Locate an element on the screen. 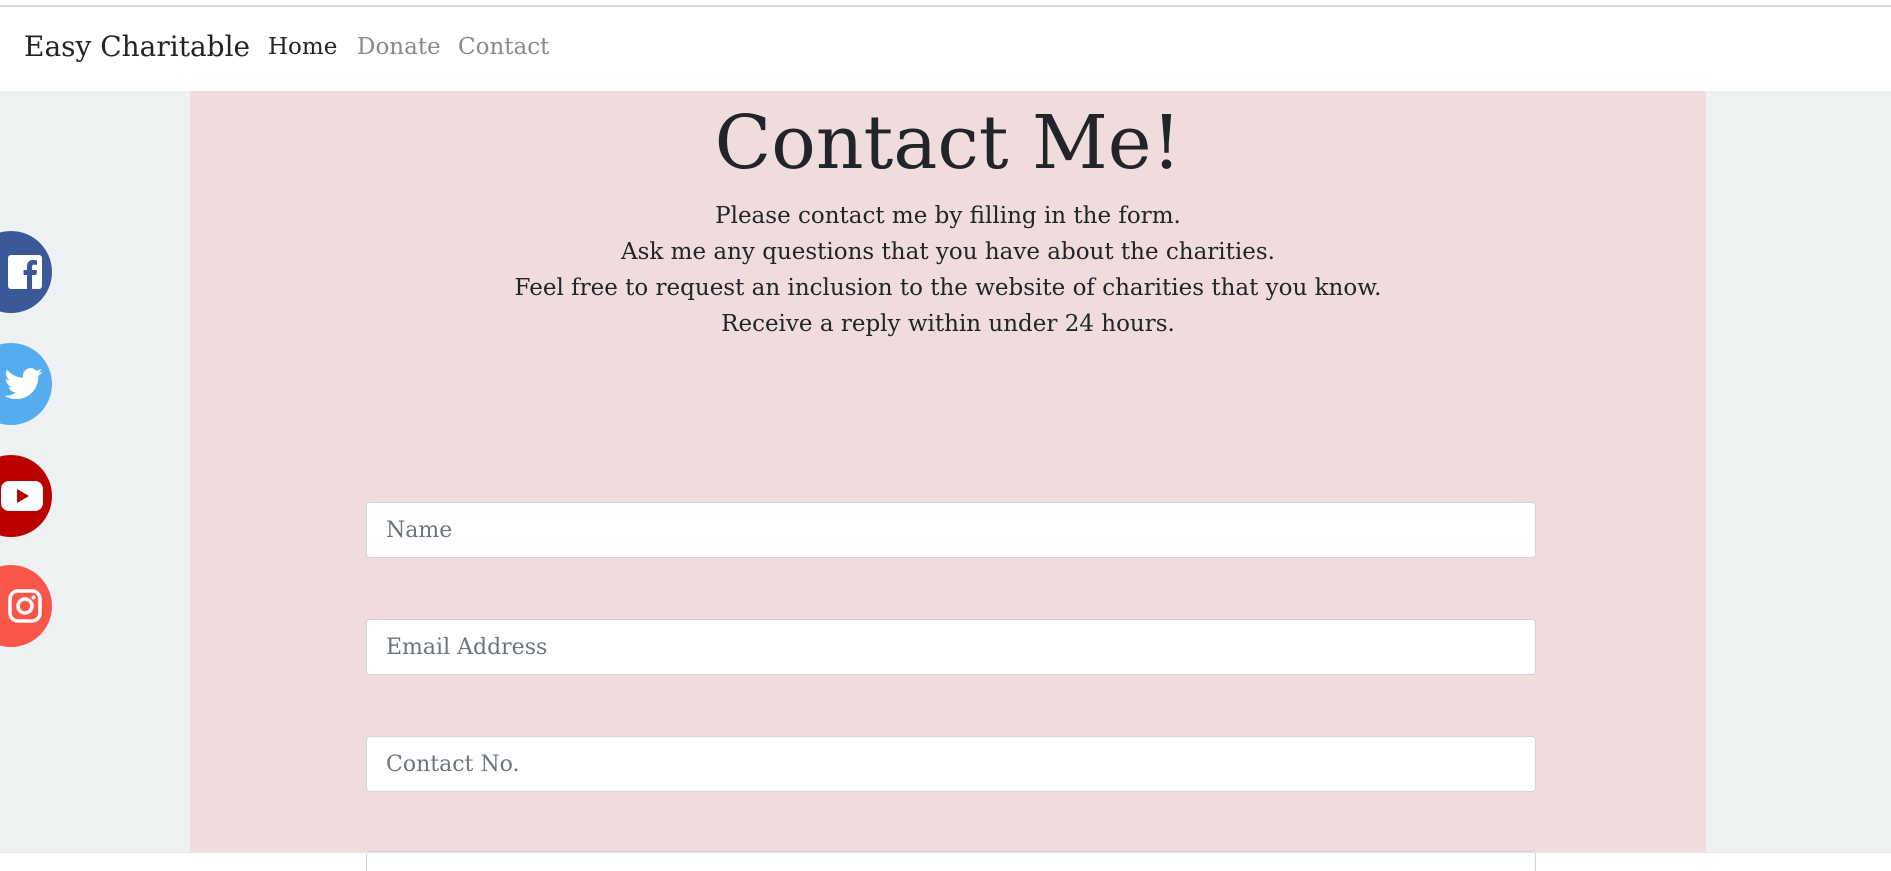  facebook-icon is located at coordinates (25, 272).